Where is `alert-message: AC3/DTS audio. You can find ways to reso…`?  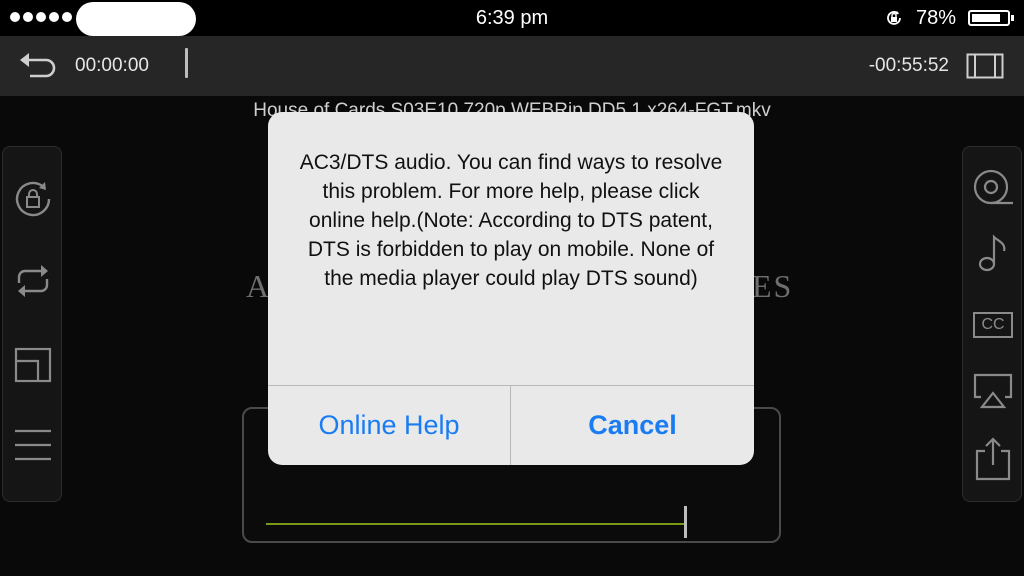 alert-message: AC3/DTS audio. You can find ways to reso… is located at coordinates (511, 220).